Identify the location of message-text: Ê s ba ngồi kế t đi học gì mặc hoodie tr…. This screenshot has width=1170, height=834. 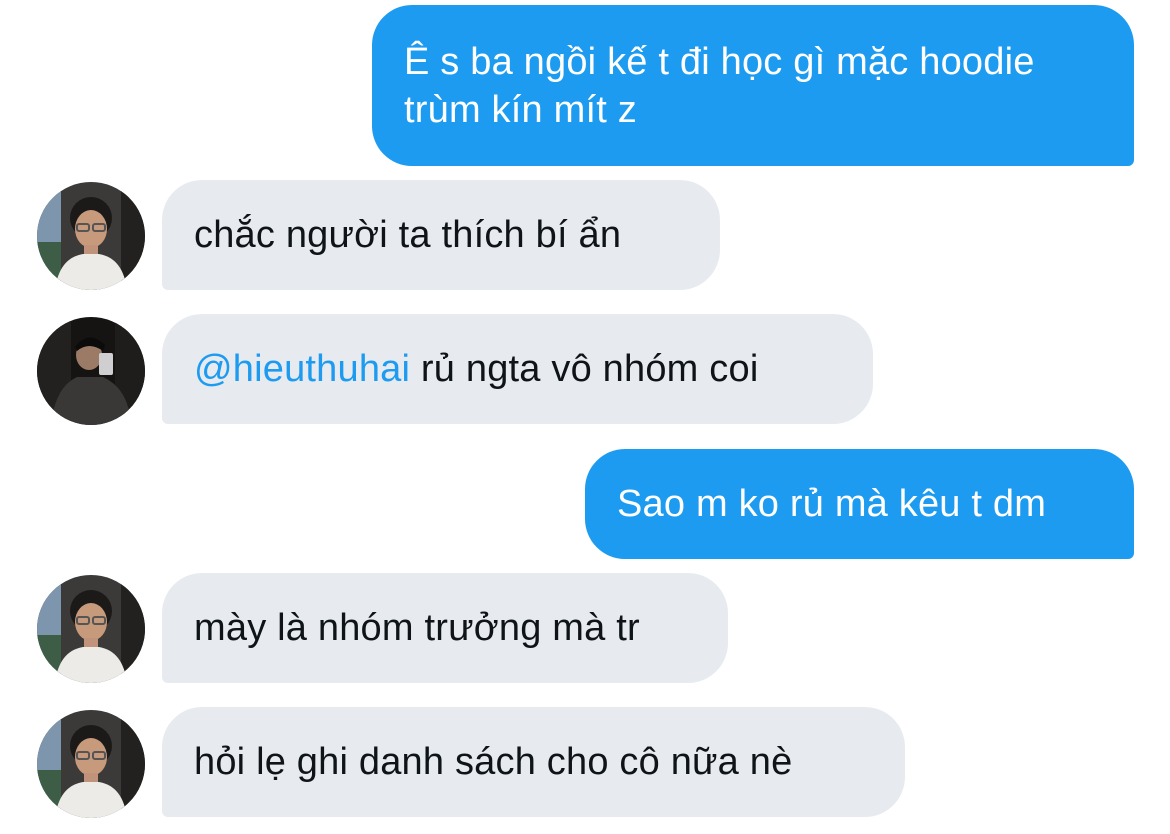
(719, 86).